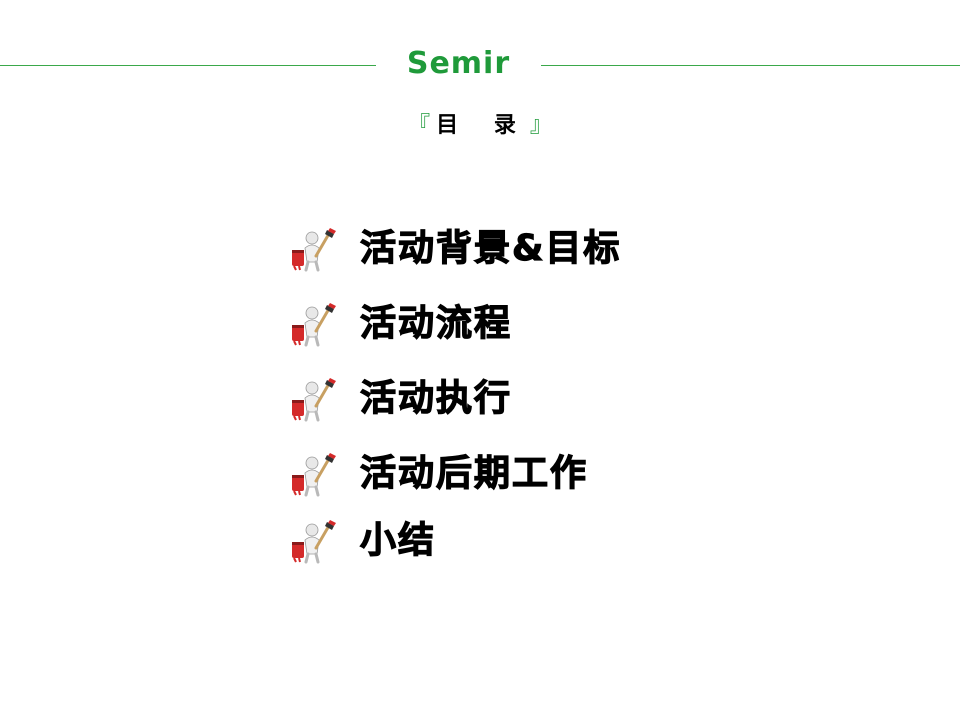 The image size is (960, 720). I want to click on toc-heading: 『目 录』, so click(480, 126).